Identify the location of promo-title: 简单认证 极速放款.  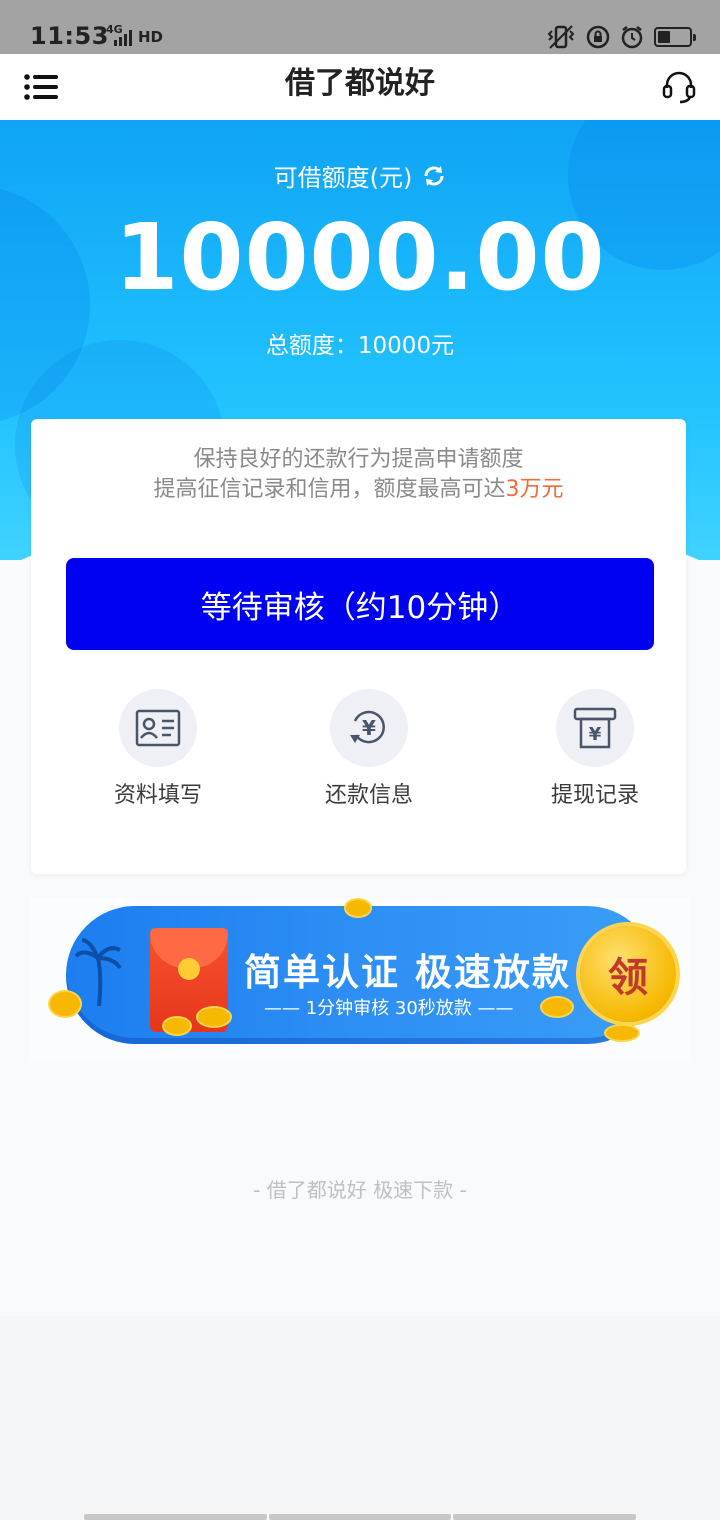
(407, 972).